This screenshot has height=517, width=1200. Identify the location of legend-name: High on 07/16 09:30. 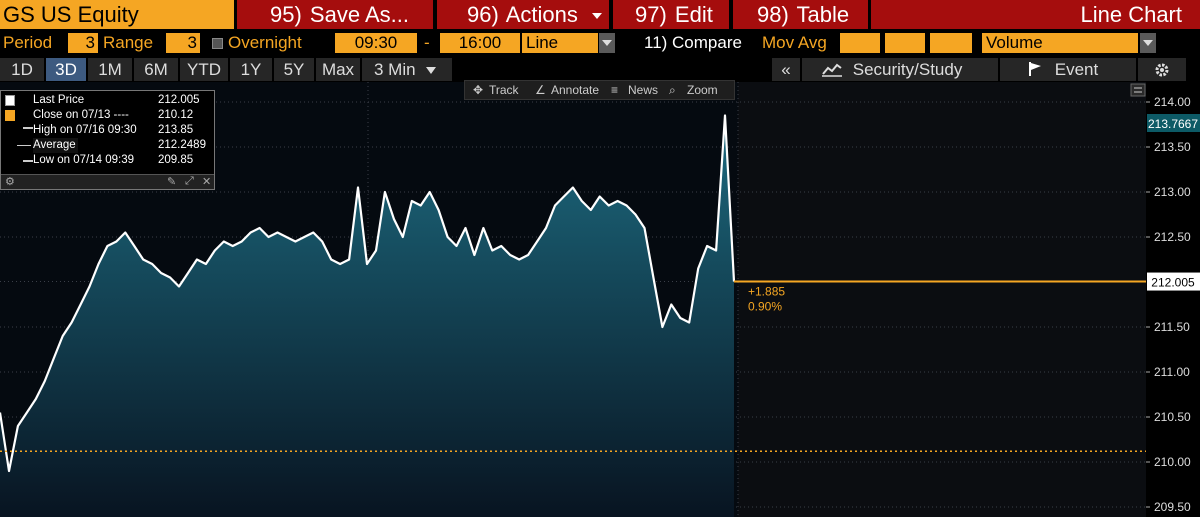
(85, 130).